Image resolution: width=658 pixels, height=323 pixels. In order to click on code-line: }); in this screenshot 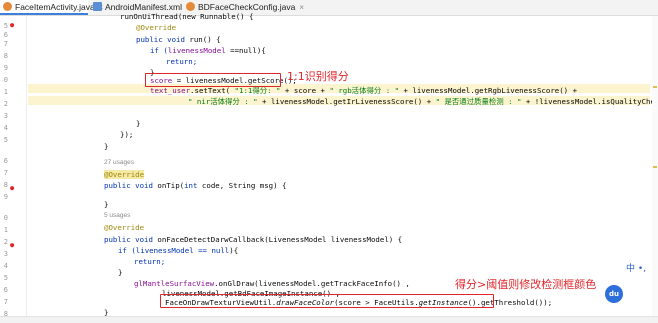, I will do `click(126, 134)`.